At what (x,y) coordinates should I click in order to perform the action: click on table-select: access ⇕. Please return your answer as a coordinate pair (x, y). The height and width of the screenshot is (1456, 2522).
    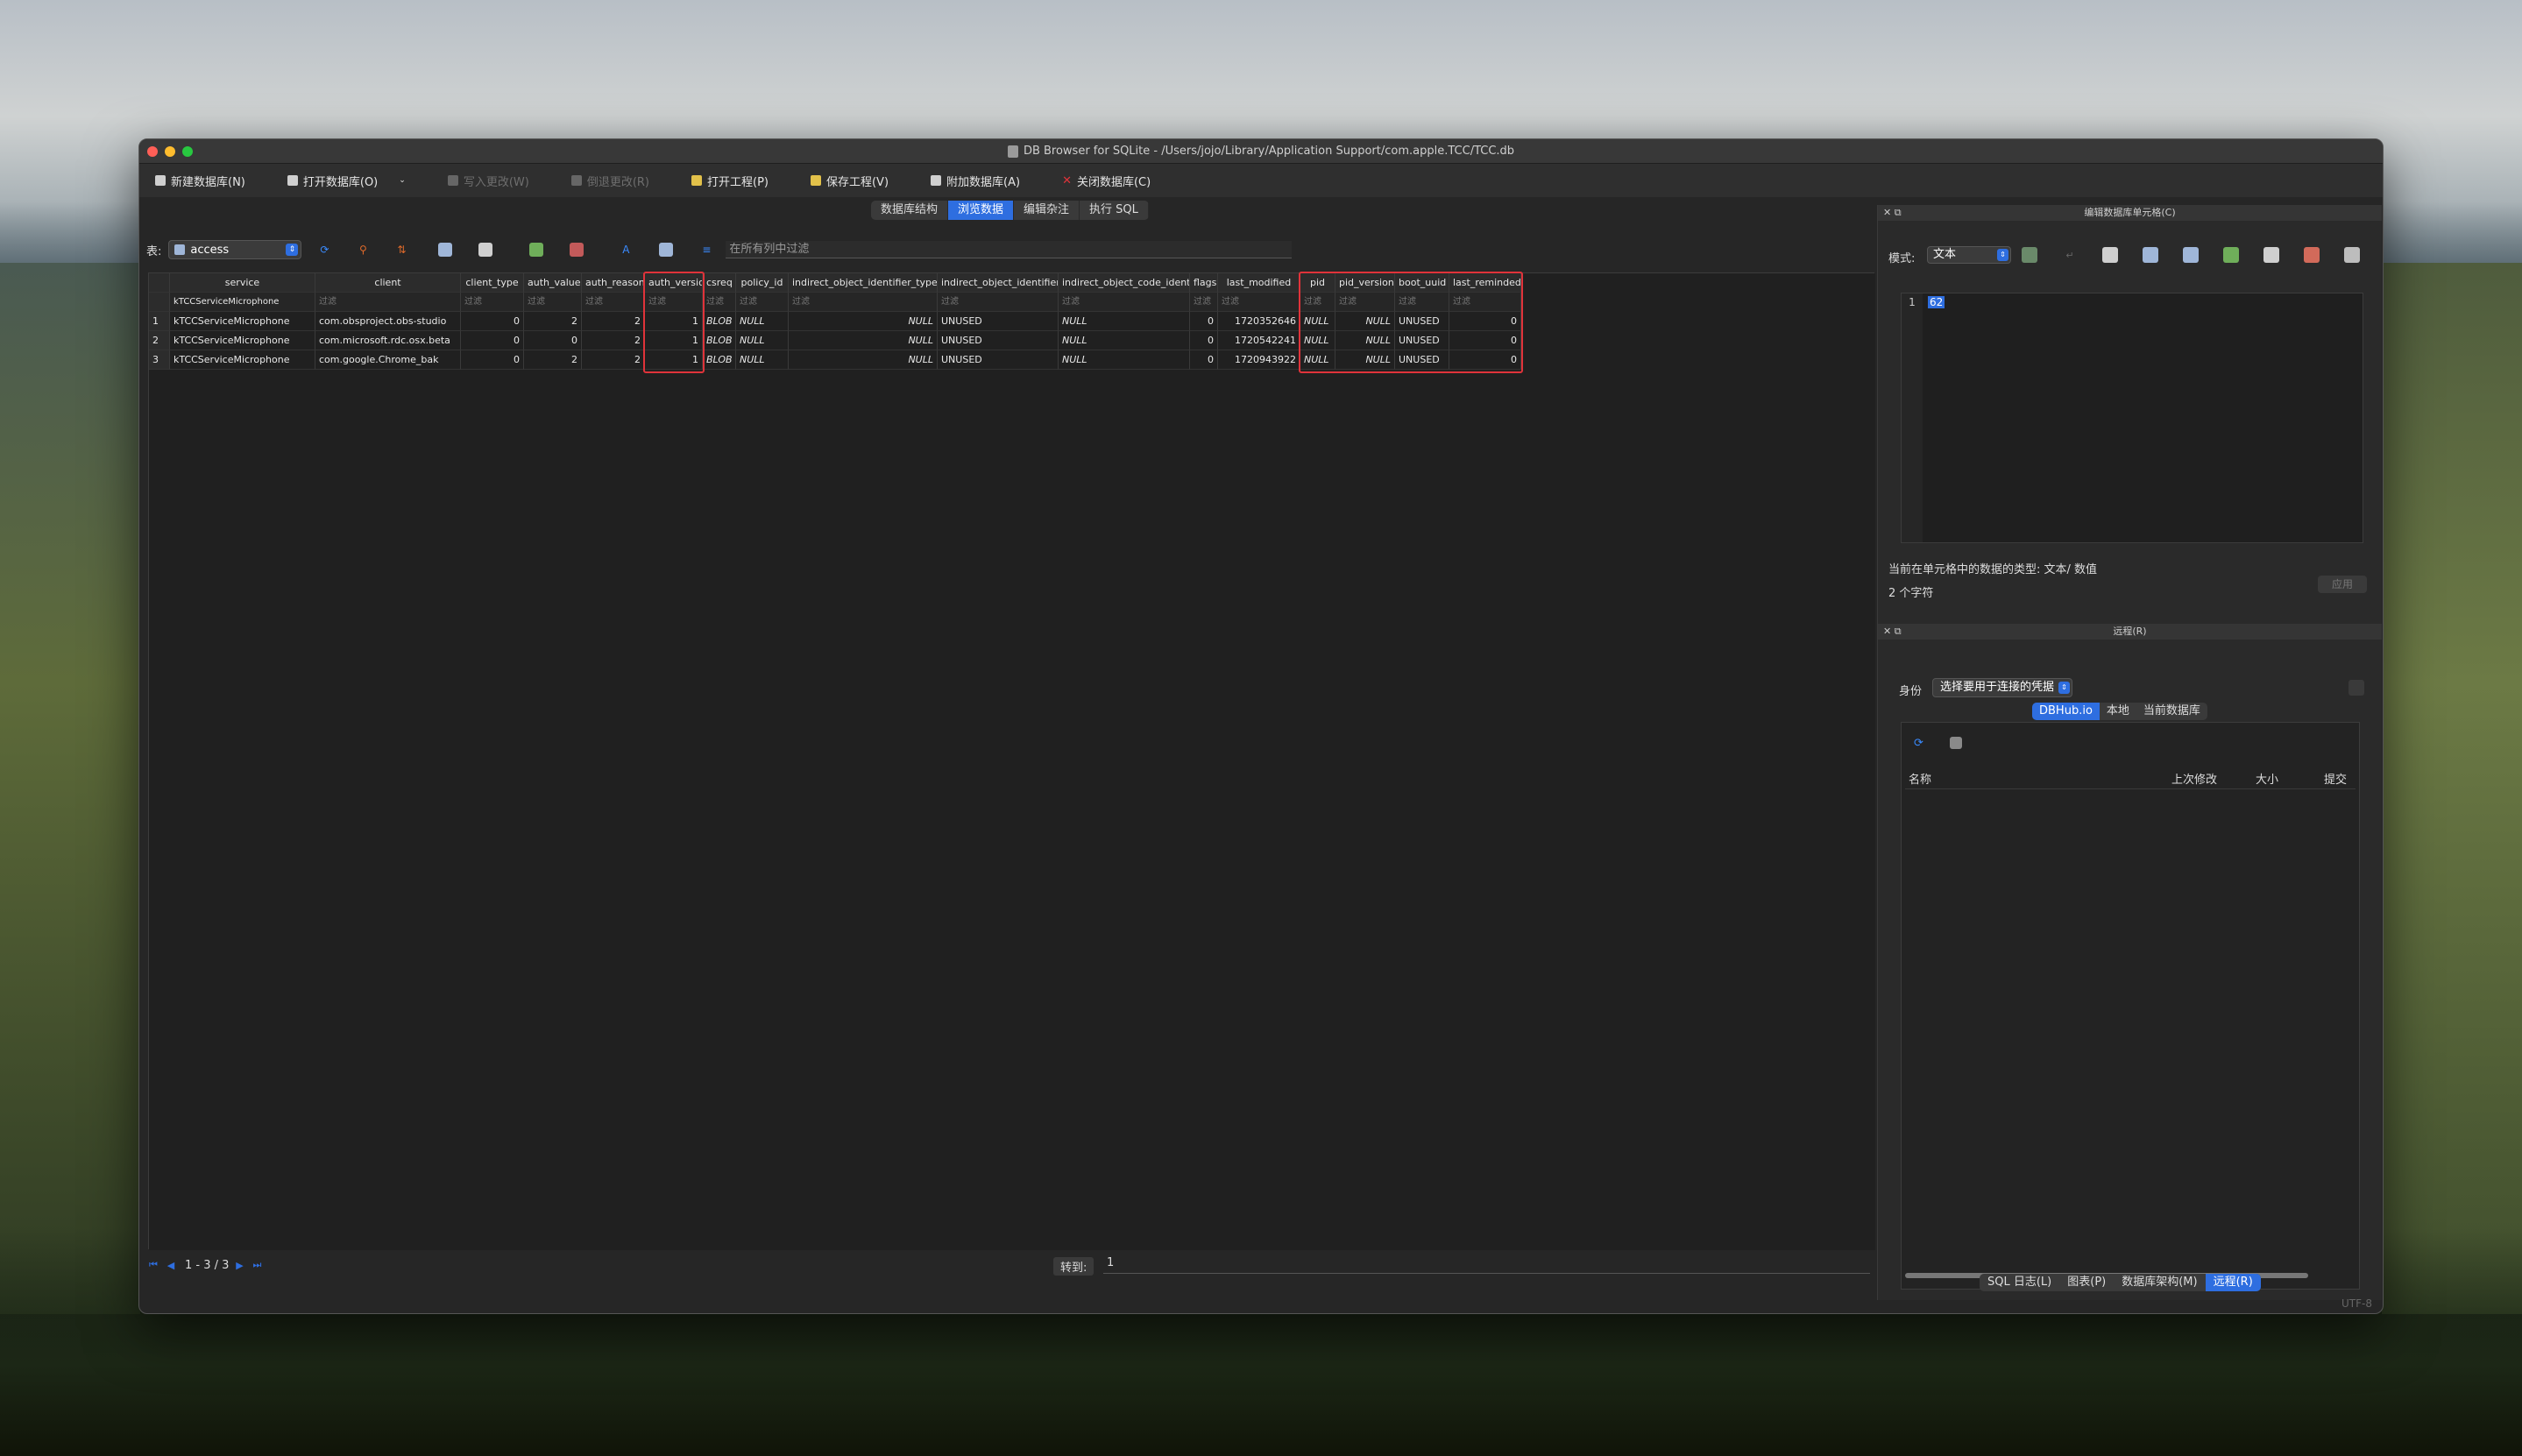
    Looking at the image, I should click on (235, 250).